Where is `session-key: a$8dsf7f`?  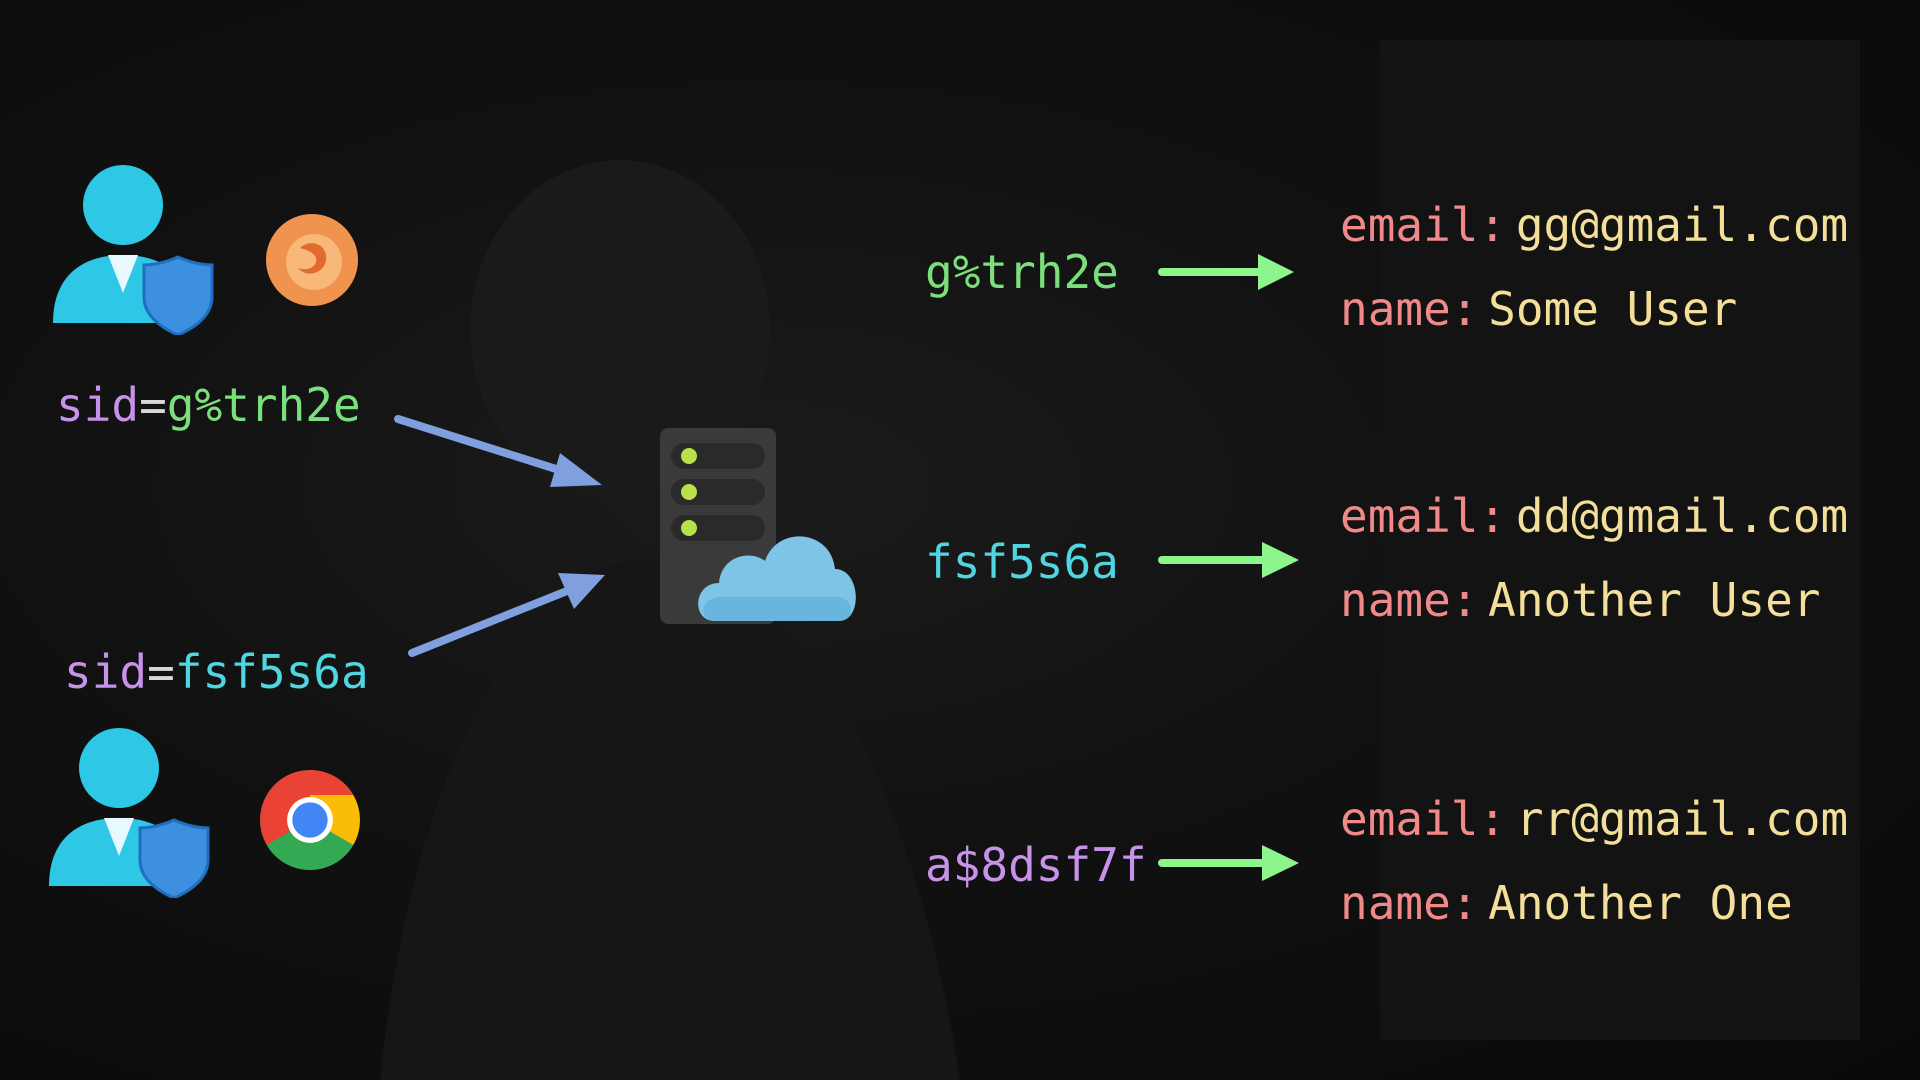 session-key: a$8dsf7f is located at coordinates (1036, 865).